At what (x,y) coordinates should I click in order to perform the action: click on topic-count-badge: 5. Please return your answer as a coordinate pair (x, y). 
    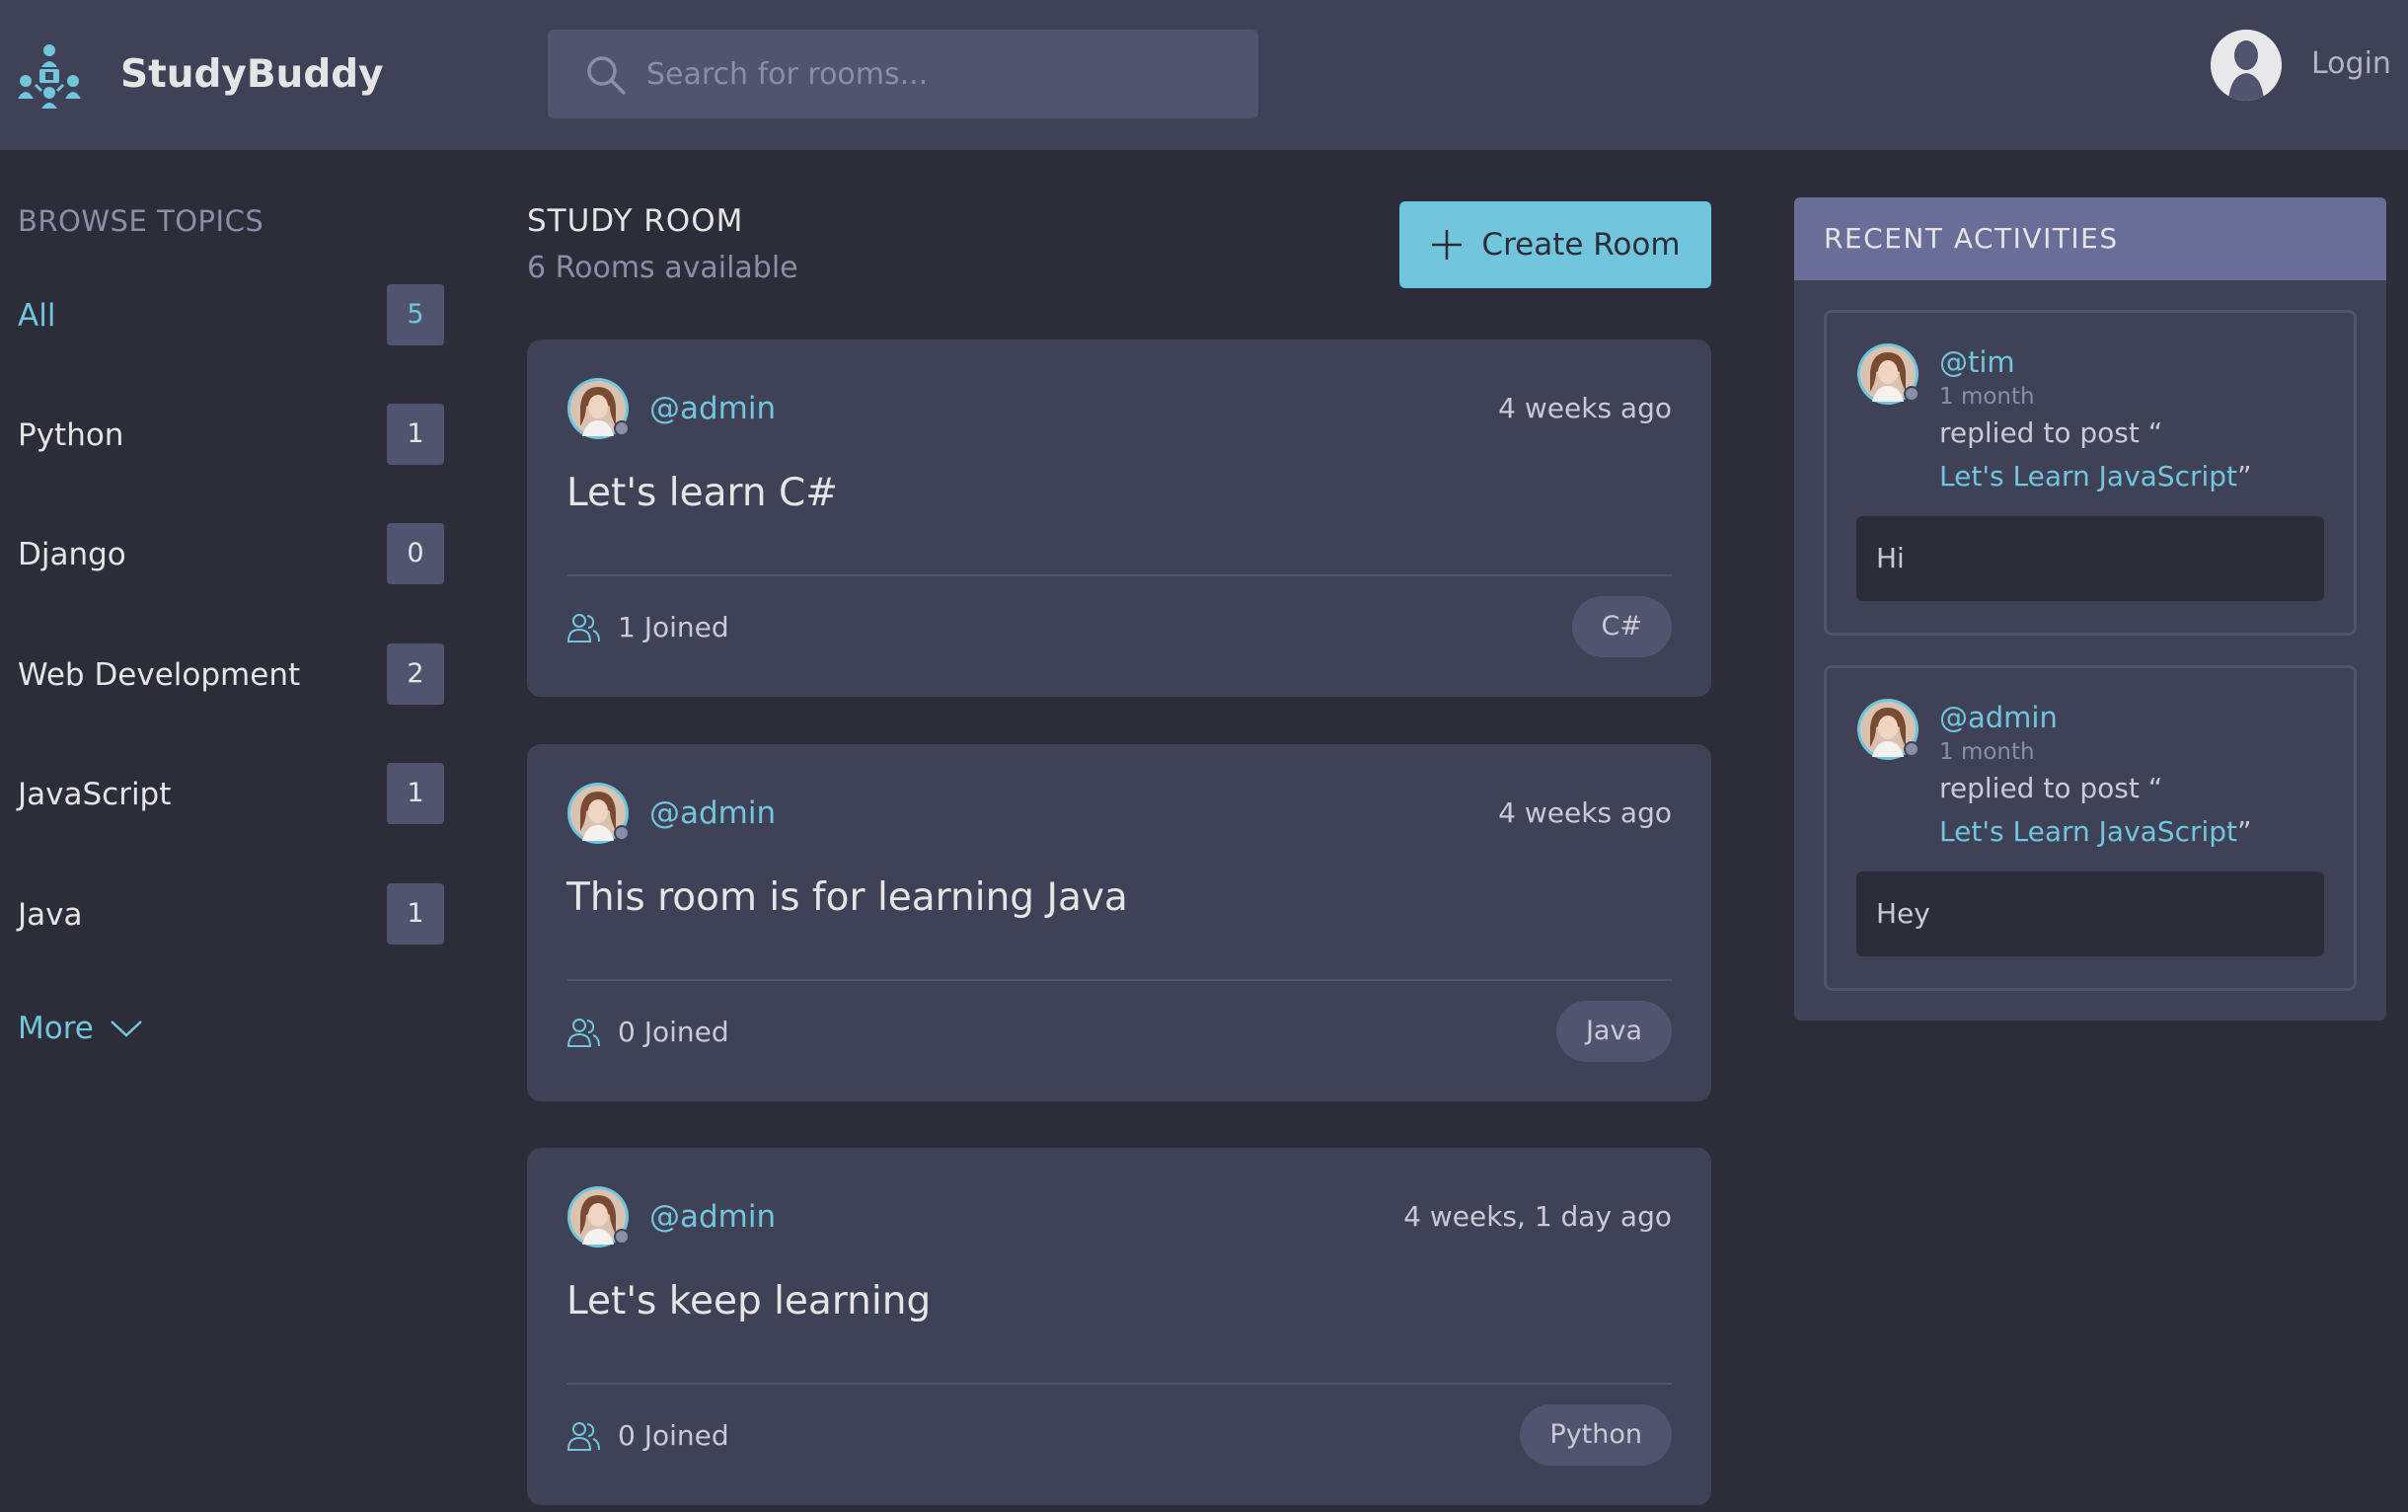
    Looking at the image, I should click on (416, 314).